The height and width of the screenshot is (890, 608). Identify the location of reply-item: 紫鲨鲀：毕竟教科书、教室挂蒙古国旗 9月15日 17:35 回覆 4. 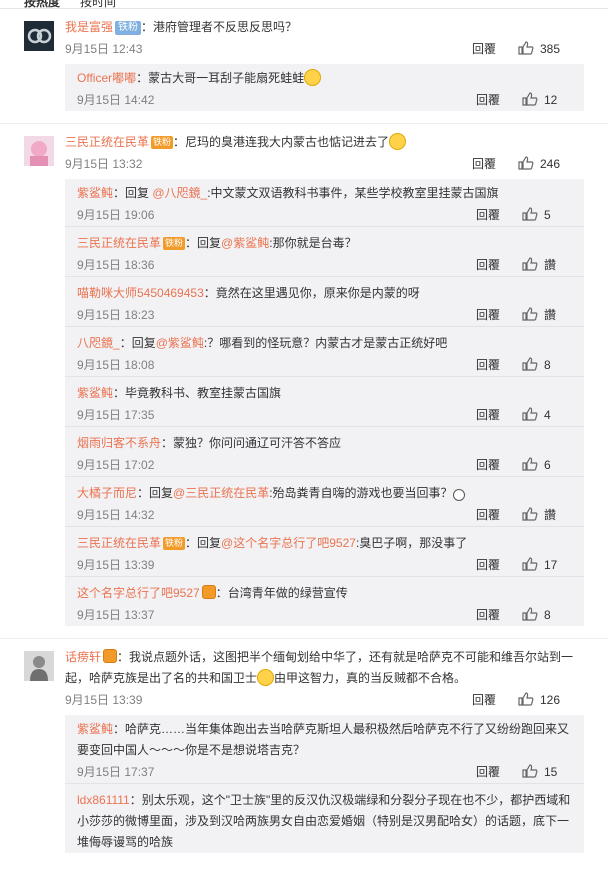
(324, 402).